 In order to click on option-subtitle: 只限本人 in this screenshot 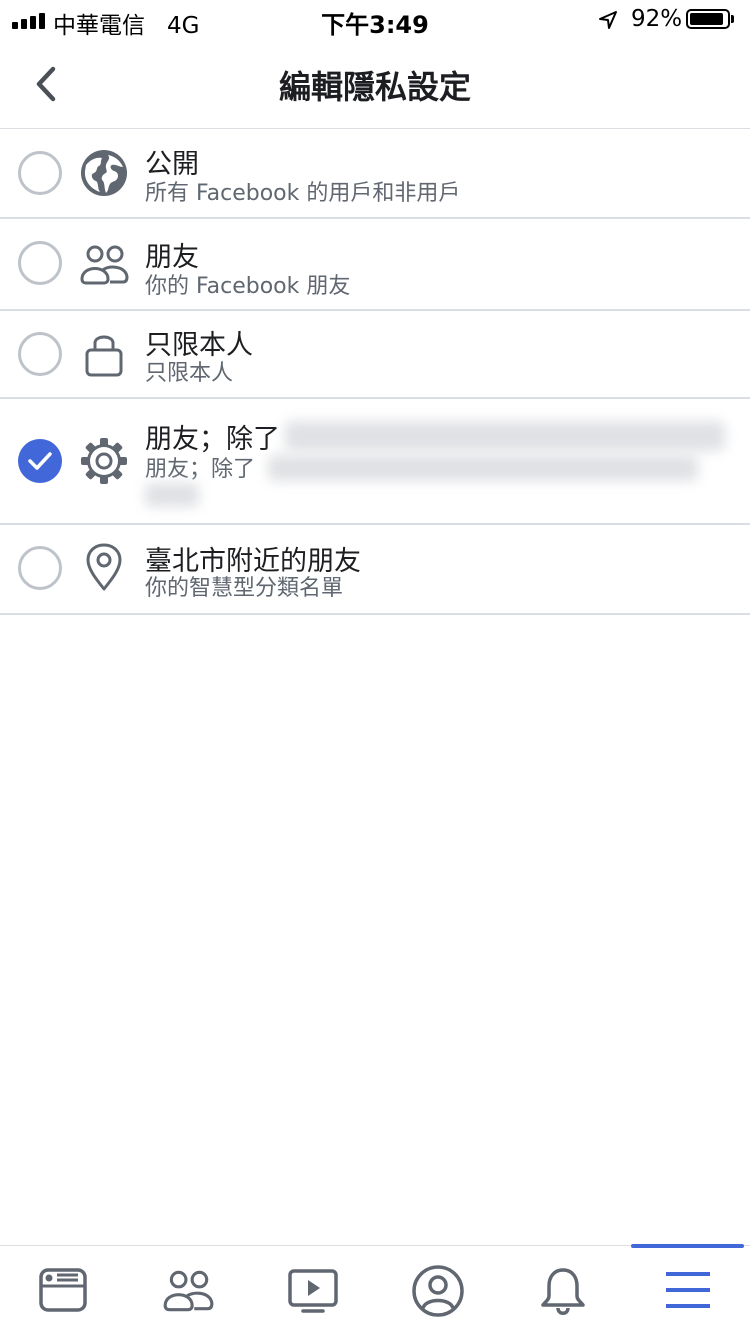, I will do `click(189, 373)`.